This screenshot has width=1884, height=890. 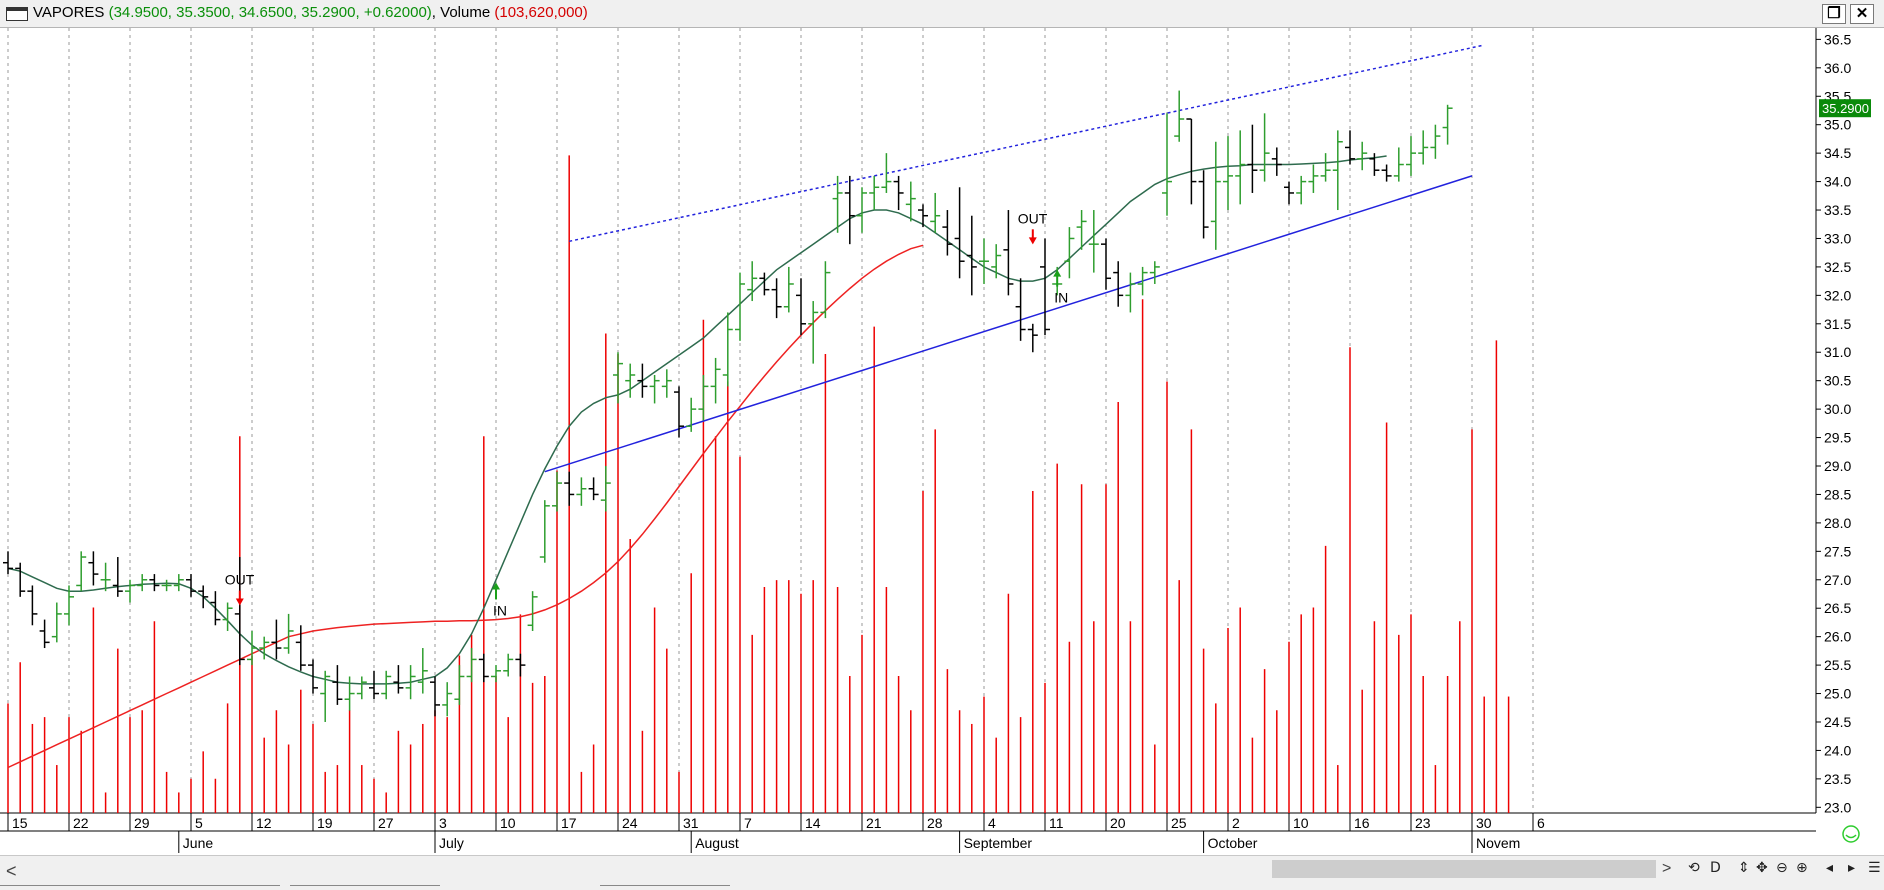 I want to click on date-tick-label: 15, so click(x=20, y=823).